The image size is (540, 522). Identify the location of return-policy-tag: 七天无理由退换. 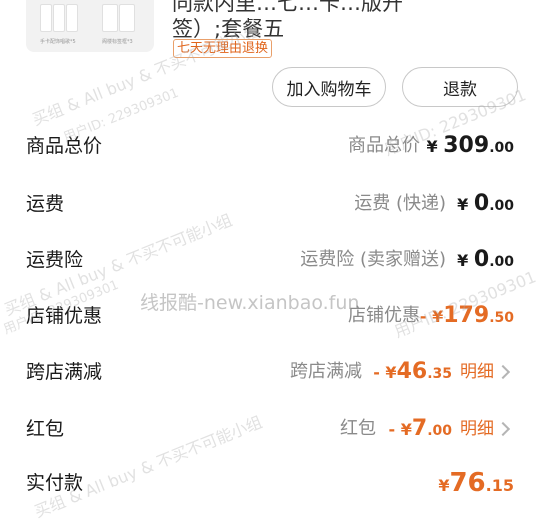
(223, 48).